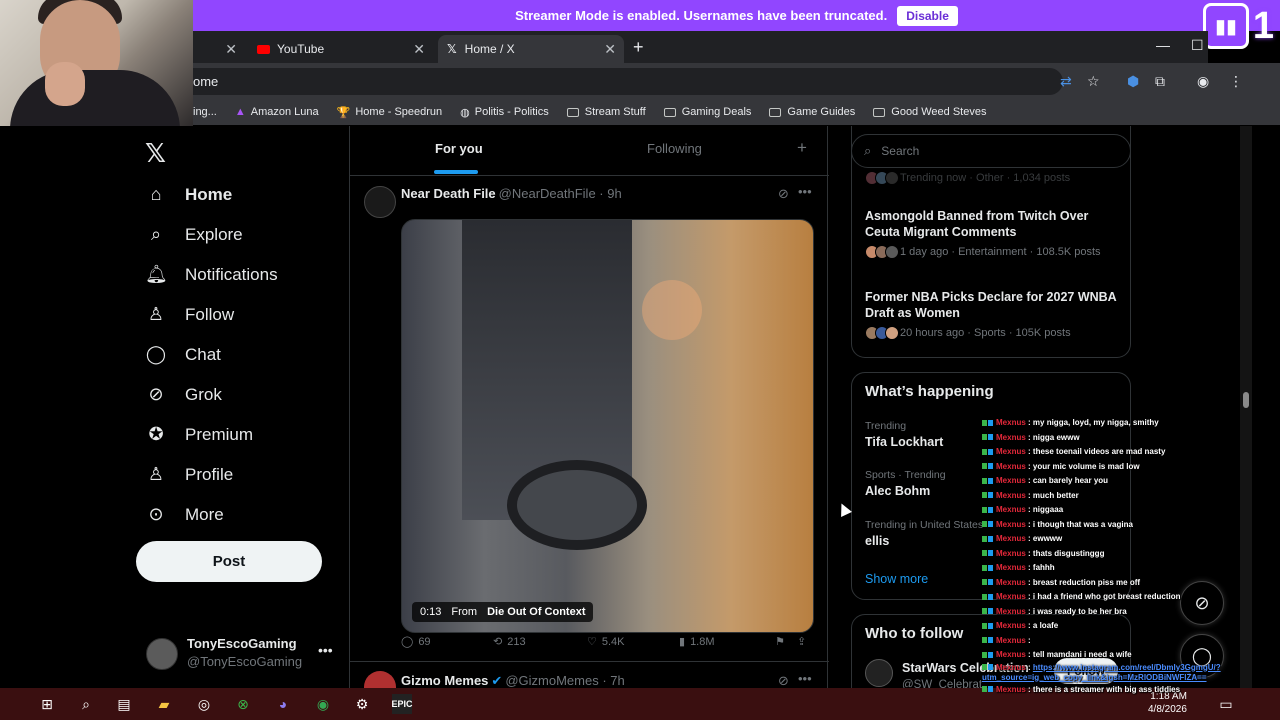 The width and height of the screenshot is (1280, 720). I want to click on bookmark-amazon-luna: ▲ Amazon Luna, so click(277, 112).